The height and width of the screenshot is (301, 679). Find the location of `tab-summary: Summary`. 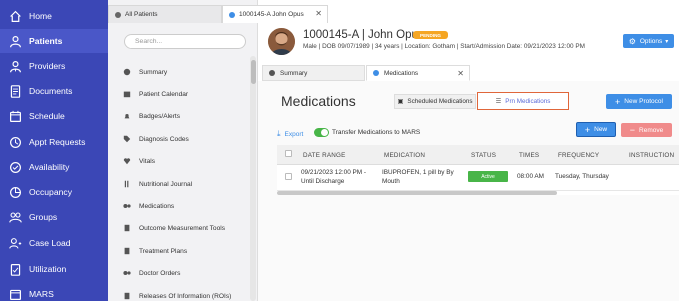

tab-summary: Summary is located at coordinates (313, 73).